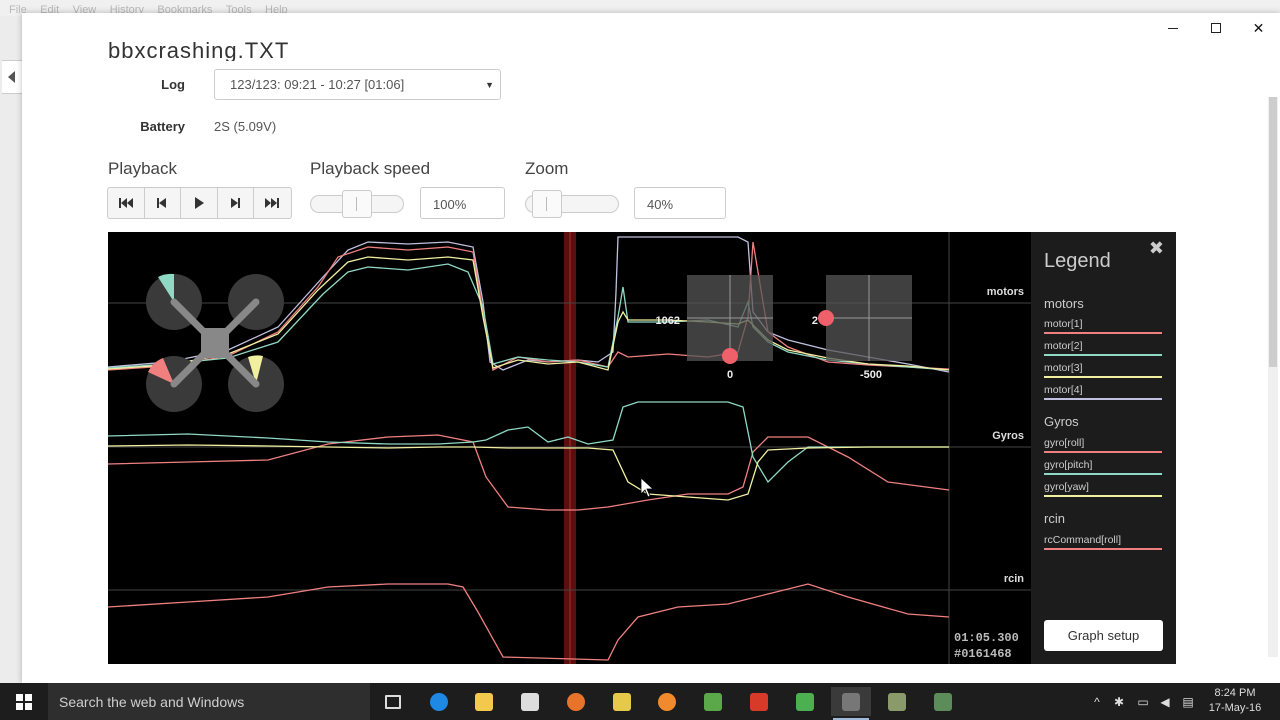  What do you see at coordinates (215, 342) in the screenshot?
I see `quad-craft-diagram` at bounding box center [215, 342].